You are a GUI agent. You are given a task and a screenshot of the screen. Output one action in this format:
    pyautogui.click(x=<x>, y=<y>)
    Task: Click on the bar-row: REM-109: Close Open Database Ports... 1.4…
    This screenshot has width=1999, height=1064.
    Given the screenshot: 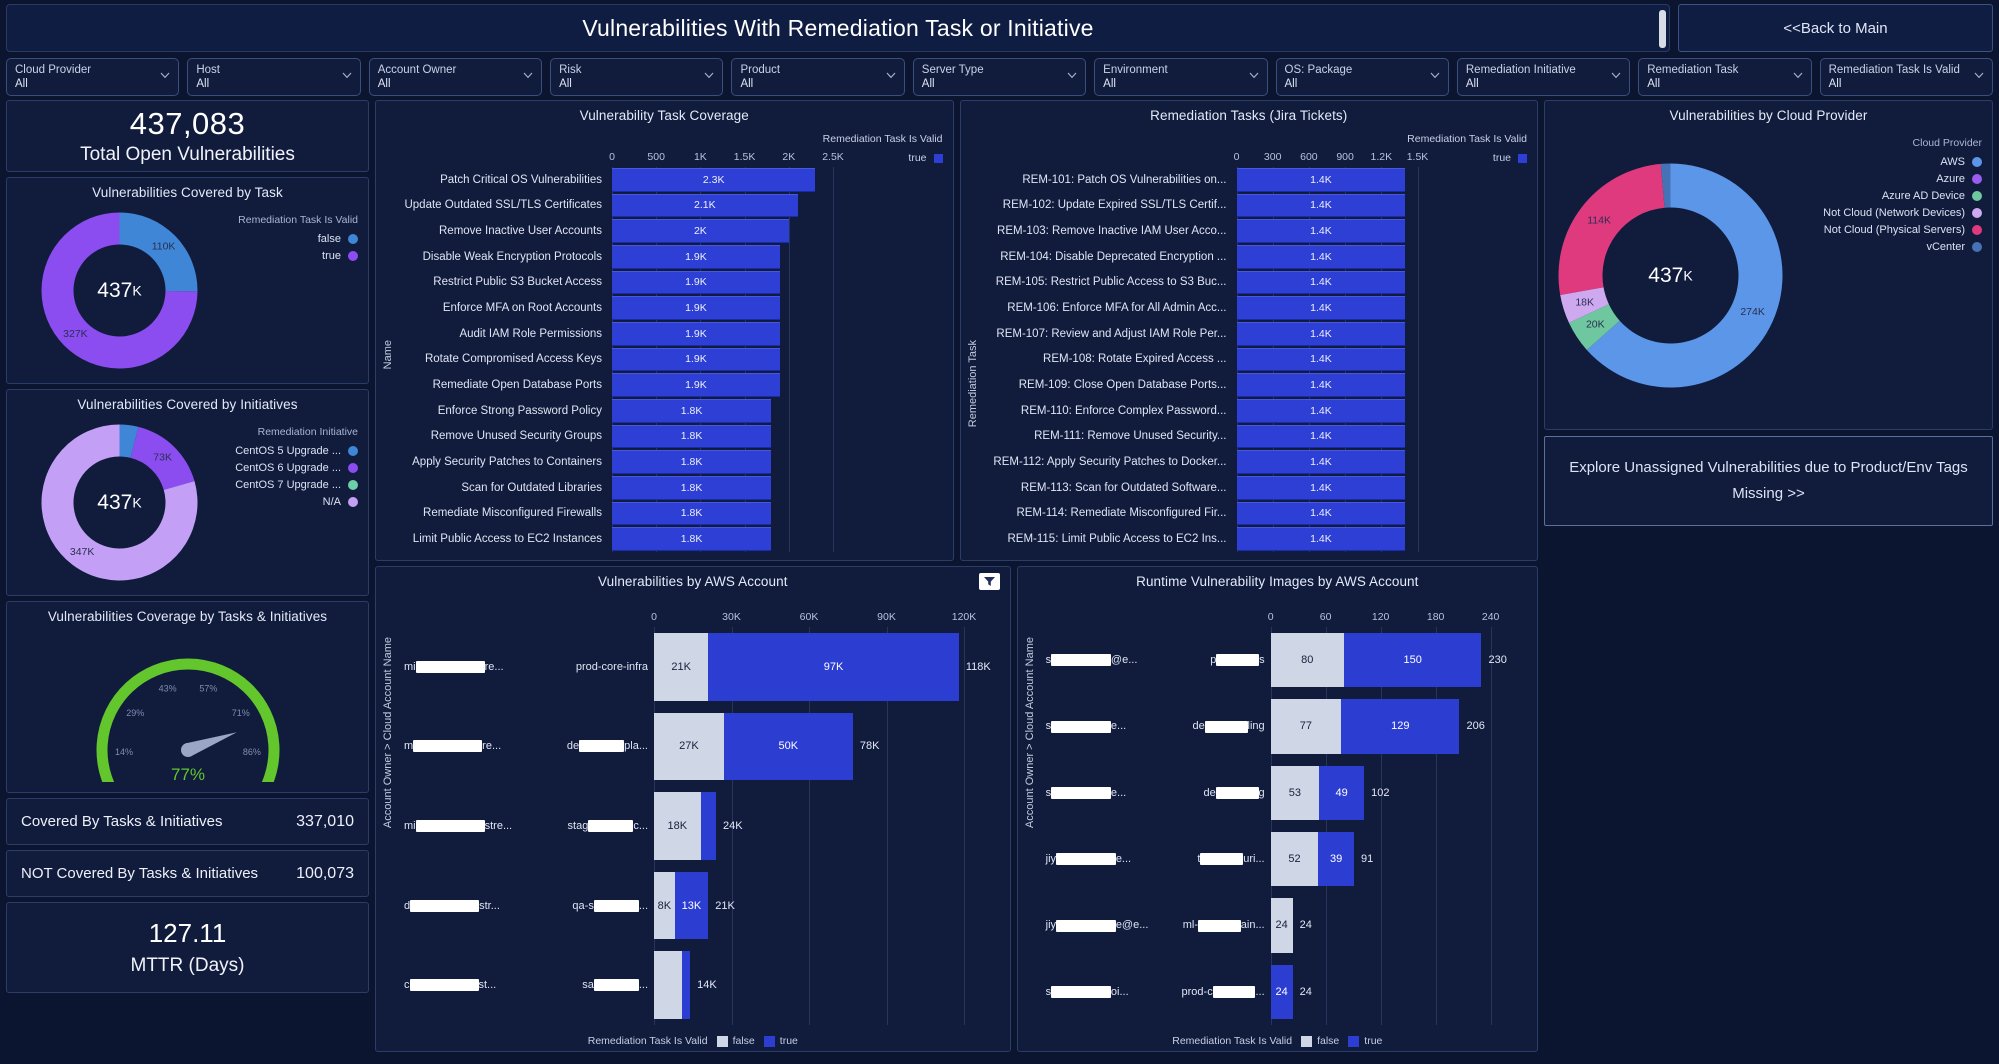 What is the action you would take?
    pyautogui.click(x=1249, y=385)
    